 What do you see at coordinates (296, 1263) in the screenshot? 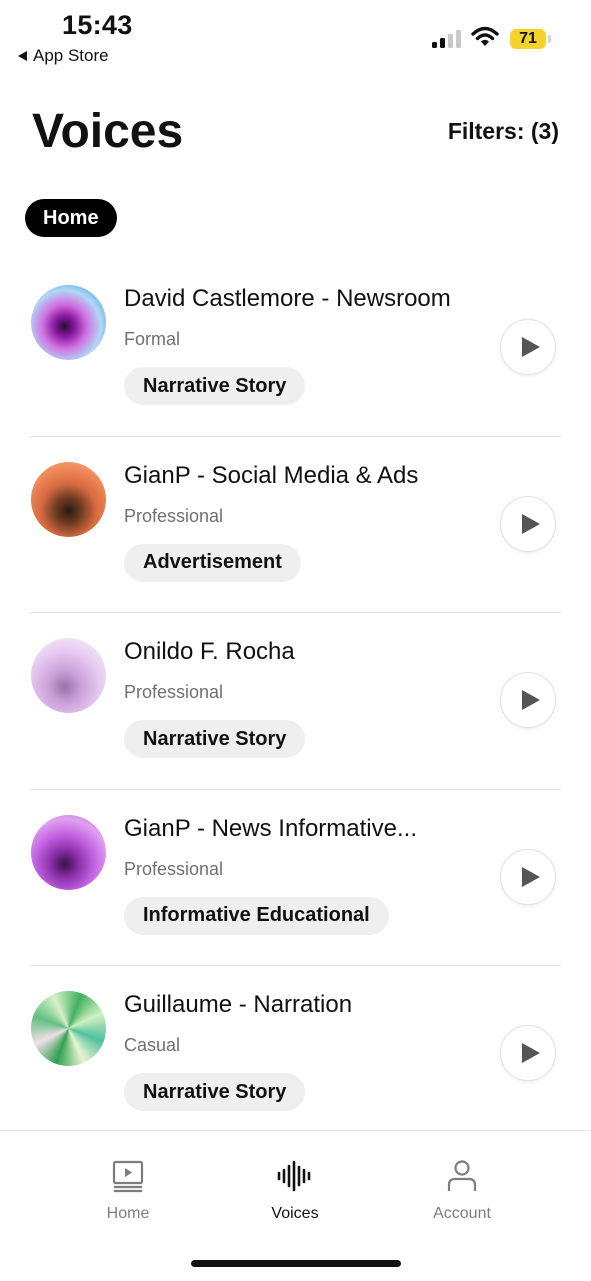
I see `home-indicator` at bounding box center [296, 1263].